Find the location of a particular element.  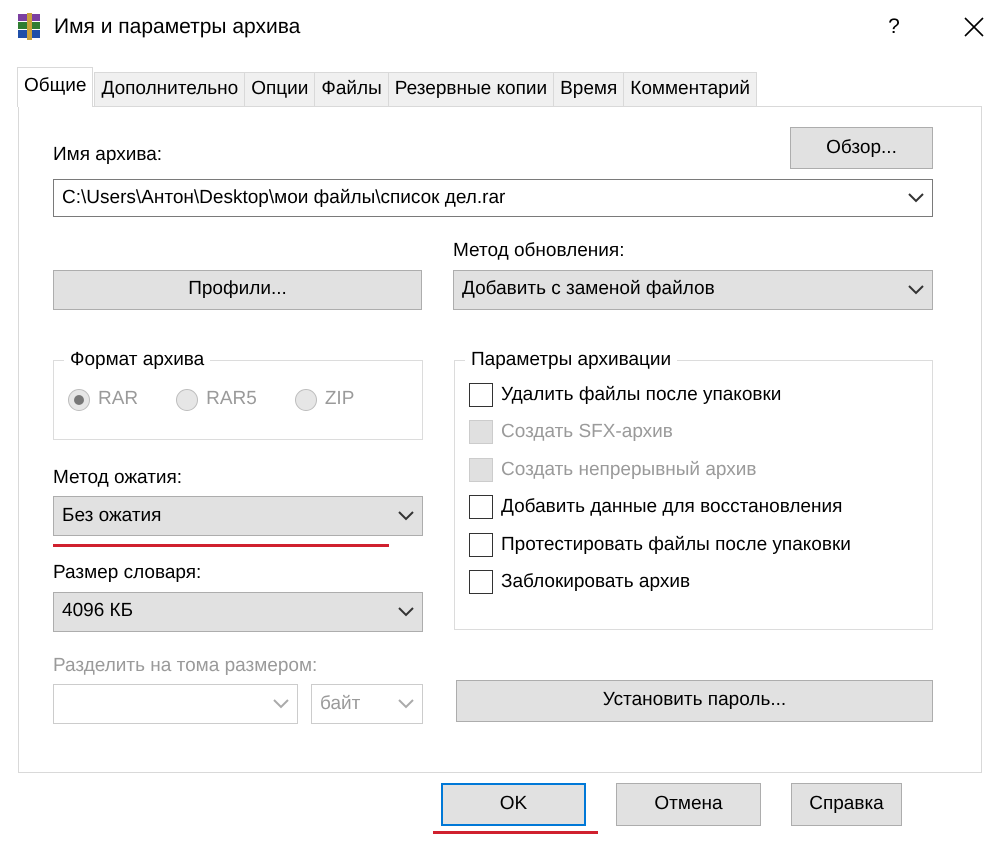

tab: Опции is located at coordinates (280, 89).